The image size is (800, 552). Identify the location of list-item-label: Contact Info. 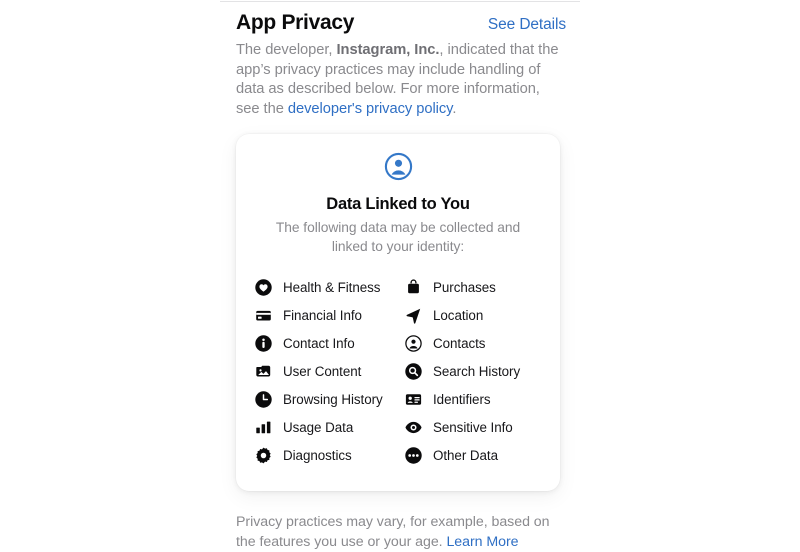
(319, 343).